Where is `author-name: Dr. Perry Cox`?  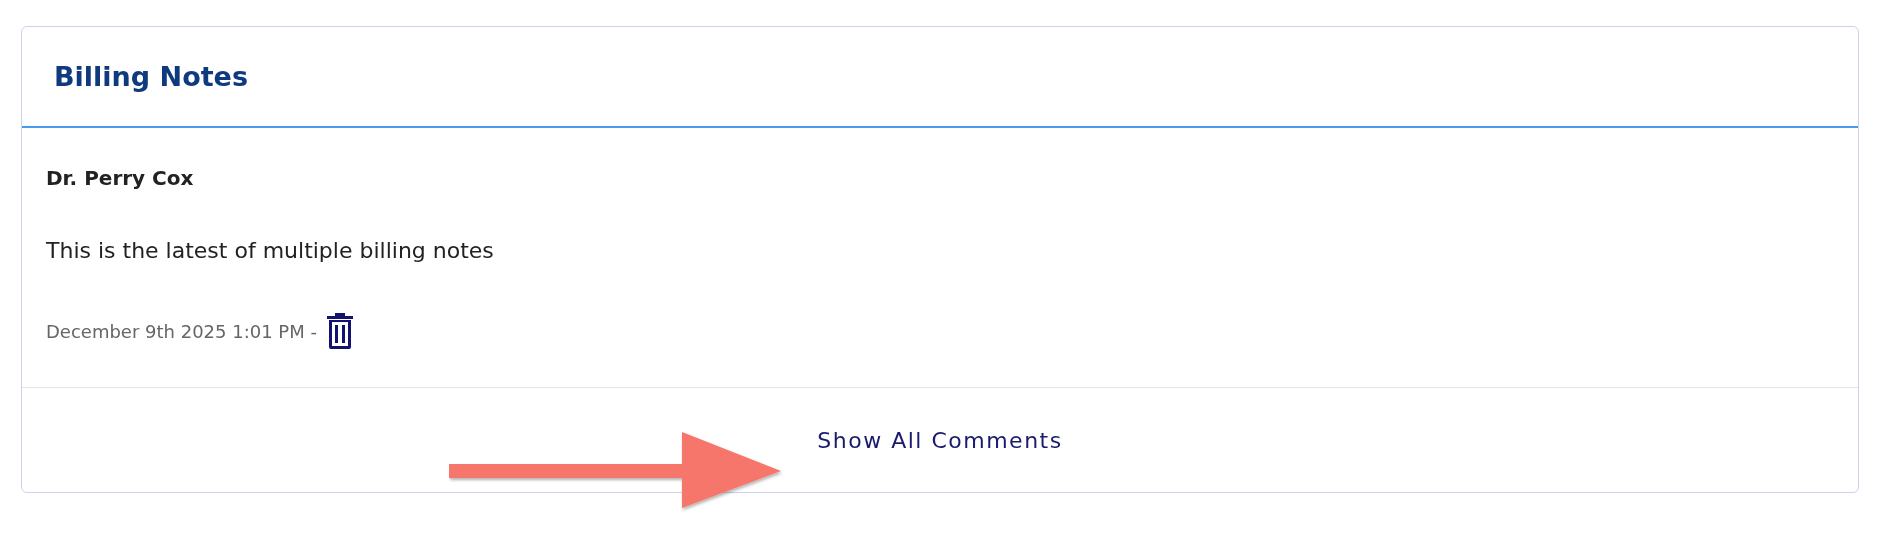
author-name: Dr. Perry Cox is located at coordinates (120, 178).